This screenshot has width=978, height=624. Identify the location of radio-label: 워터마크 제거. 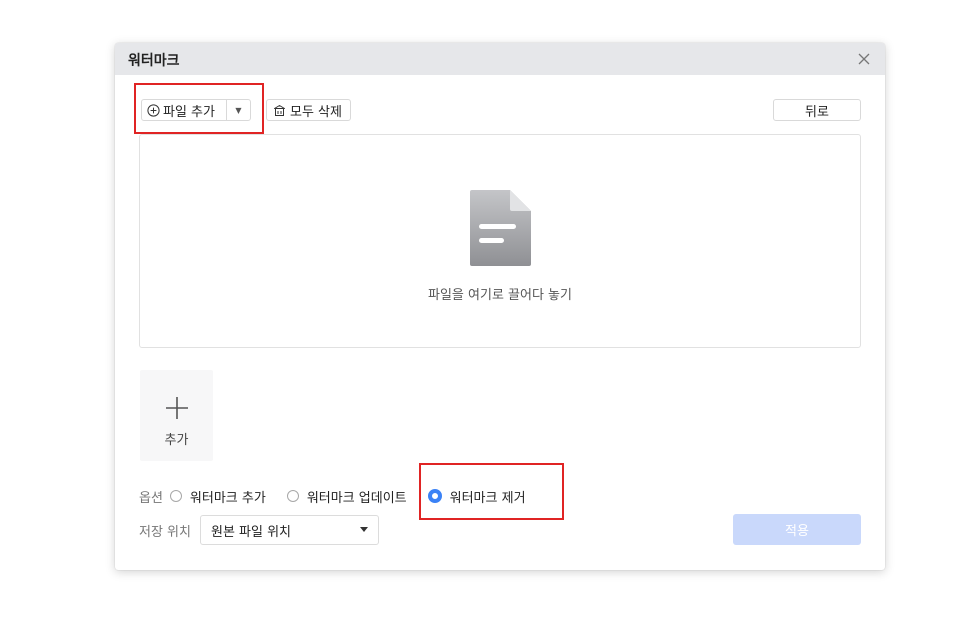
(487, 498).